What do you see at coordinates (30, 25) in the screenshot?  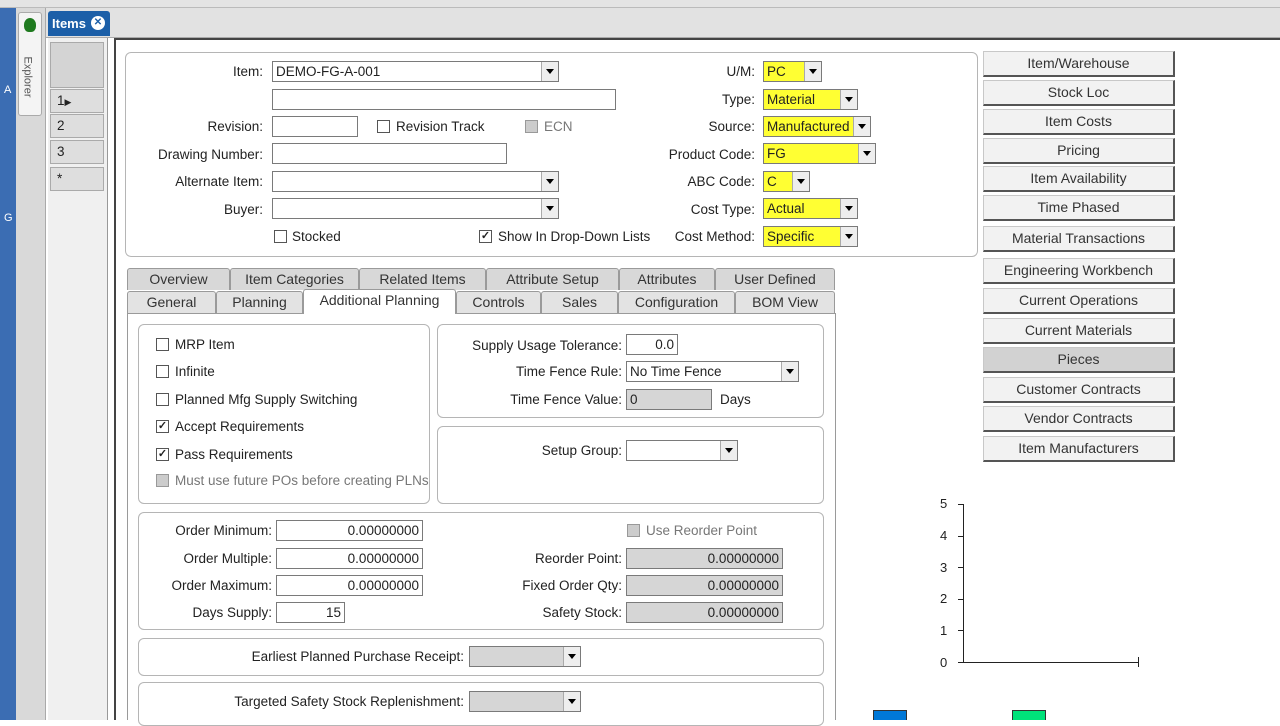 I see `explorer-logo-icon` at bounding box center [30, 25].